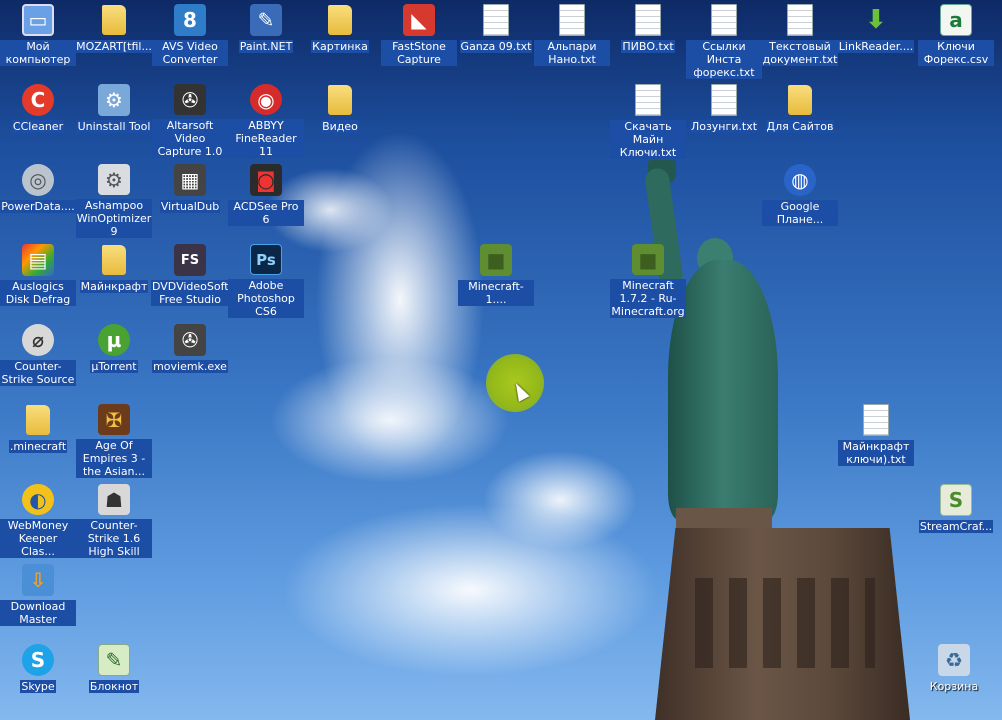 Image resolution: width=1002 pixels, height=720 pixels. Describe the element at coordinates (648, 298) in the screenshot. I see `icon-label: Minecraft 1.7.2 - Ru-Minecraft.org` at that location.